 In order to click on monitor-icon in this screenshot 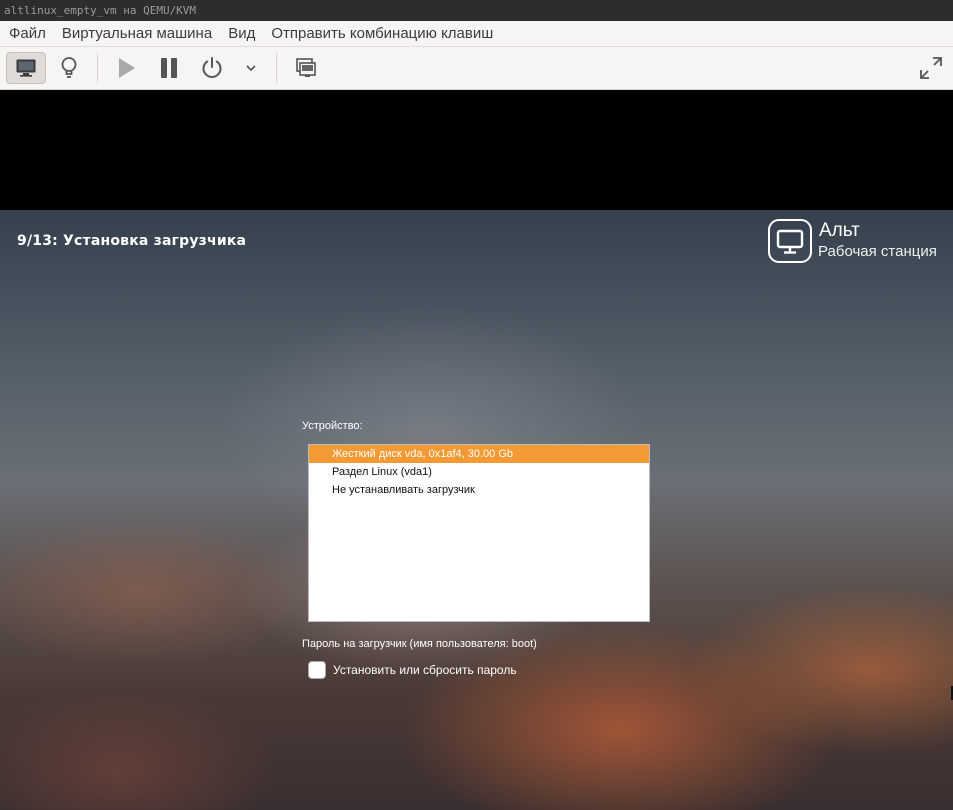, I will do `click(26, 68)`.